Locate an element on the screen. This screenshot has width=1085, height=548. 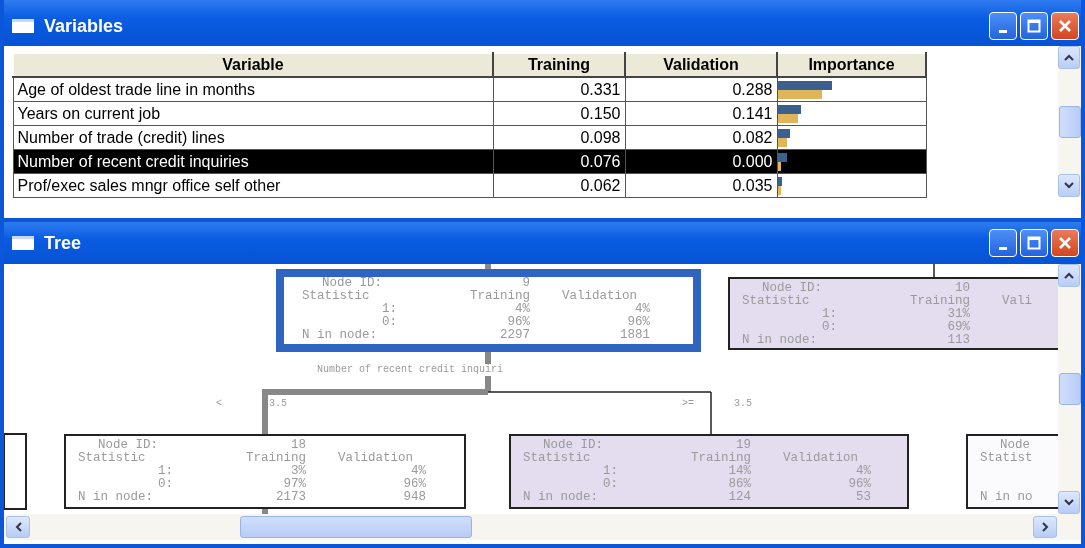
table-cell: 0.331 is located at coordinates (559, 89).